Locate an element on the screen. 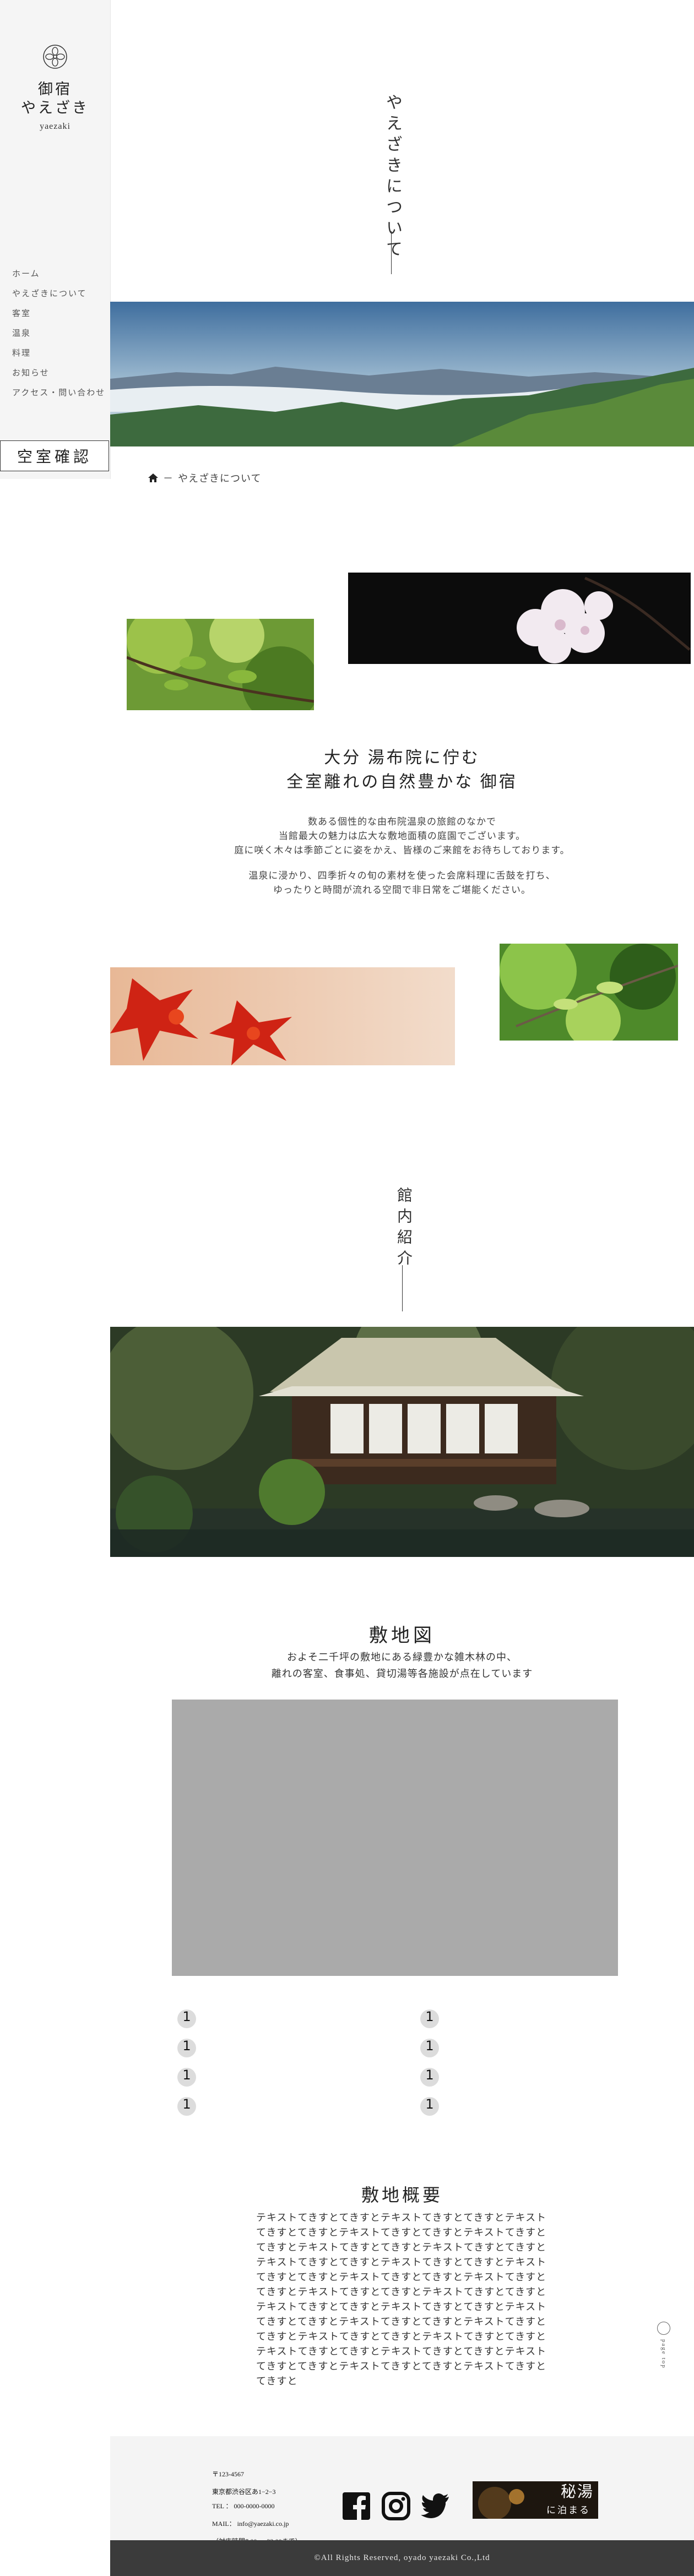 The height and width of the screenshot is (2576, 694). nav-item-onsen: 温泉 is located at coordinates (59, 334).